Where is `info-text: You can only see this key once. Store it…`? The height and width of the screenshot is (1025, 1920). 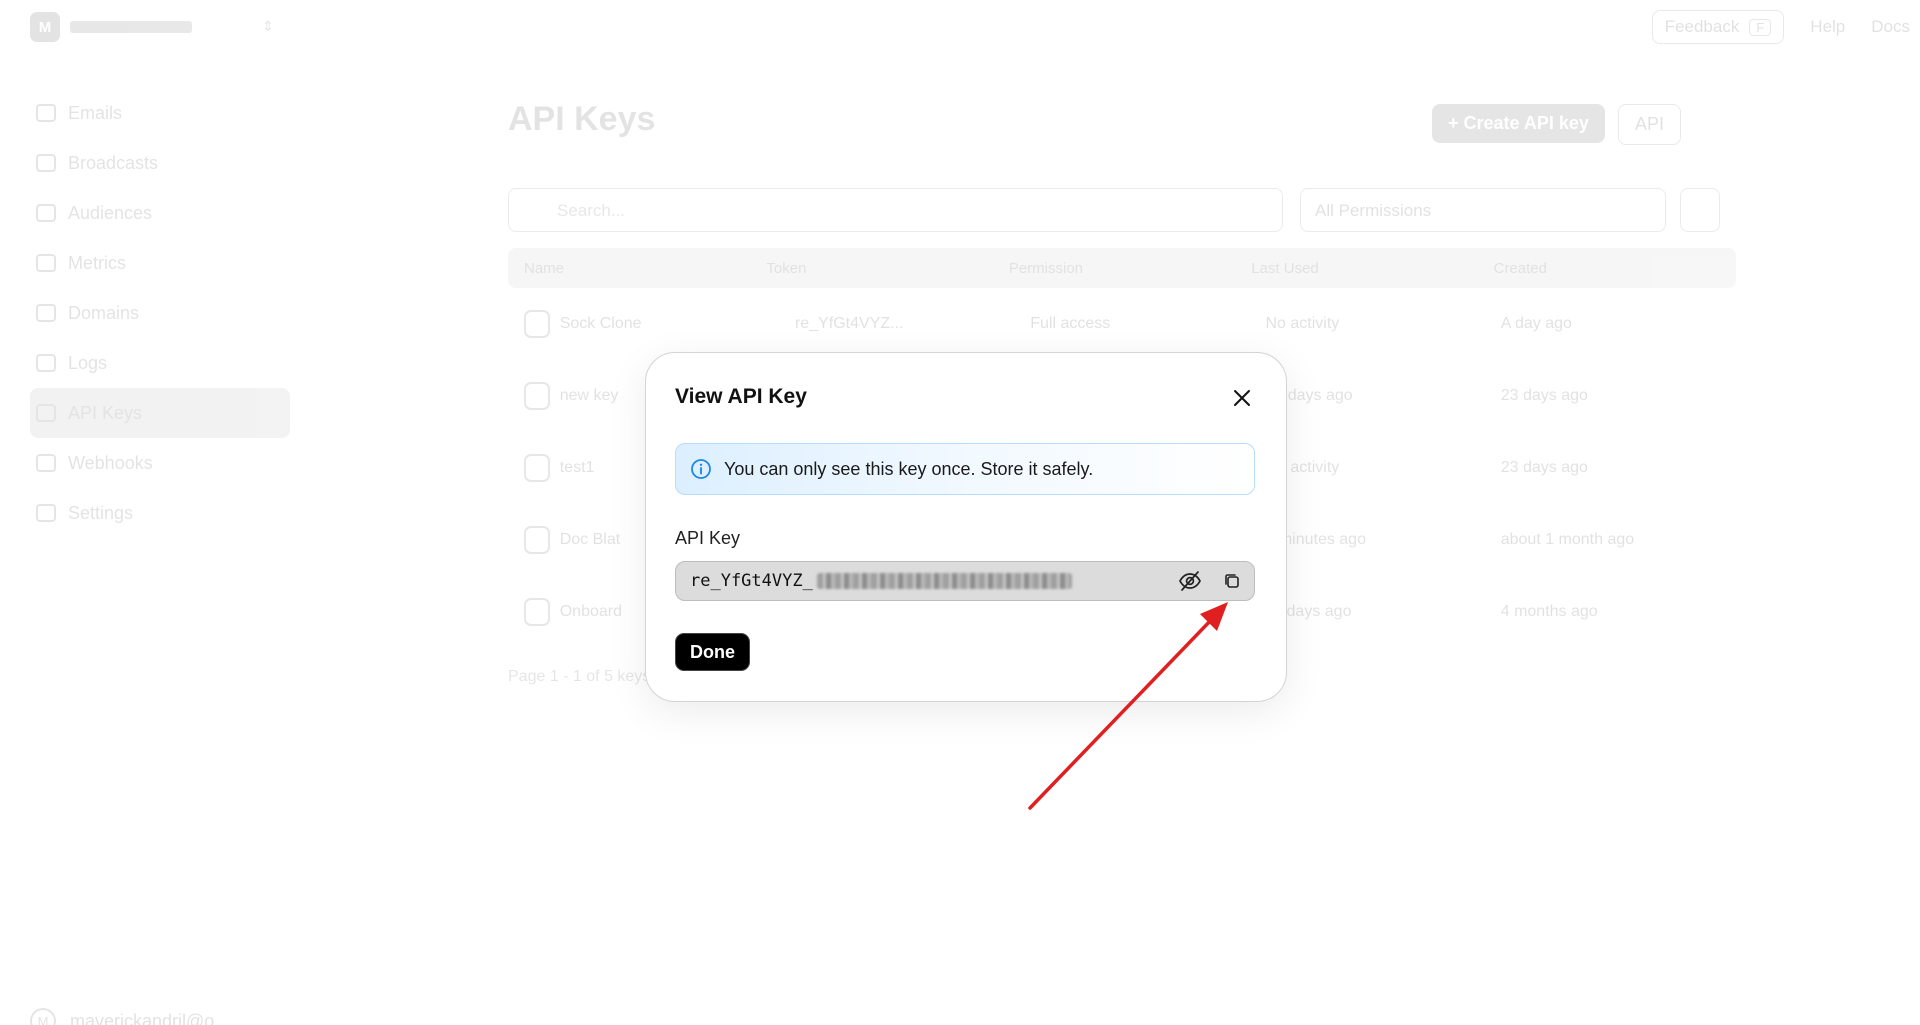 info-text: You can only see this key once. Store it… is located at coordinates (909, 468).